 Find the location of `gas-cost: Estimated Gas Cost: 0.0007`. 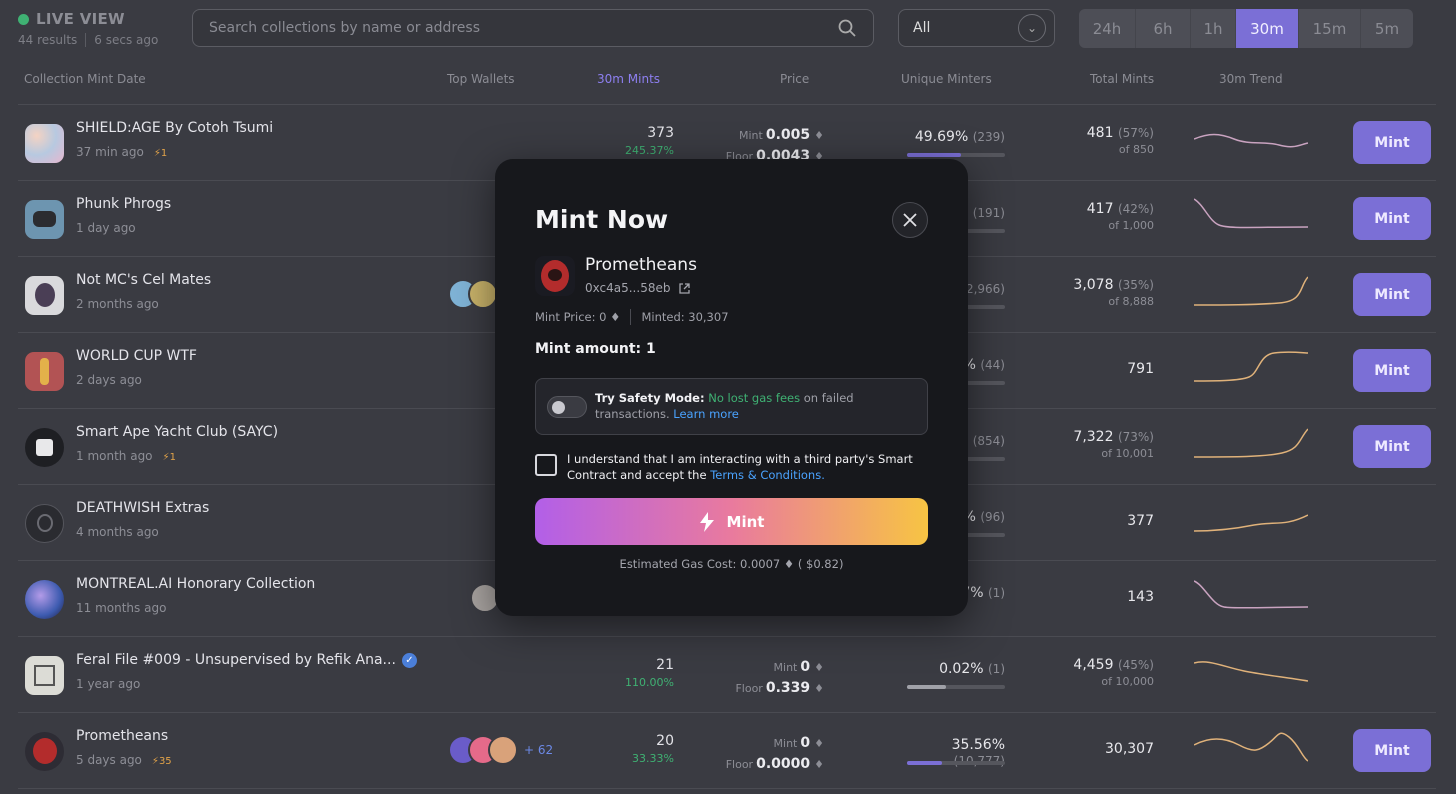

gas-cost: Estimated Gas Cost: 0.0007 is located at coordinates (700, 564).